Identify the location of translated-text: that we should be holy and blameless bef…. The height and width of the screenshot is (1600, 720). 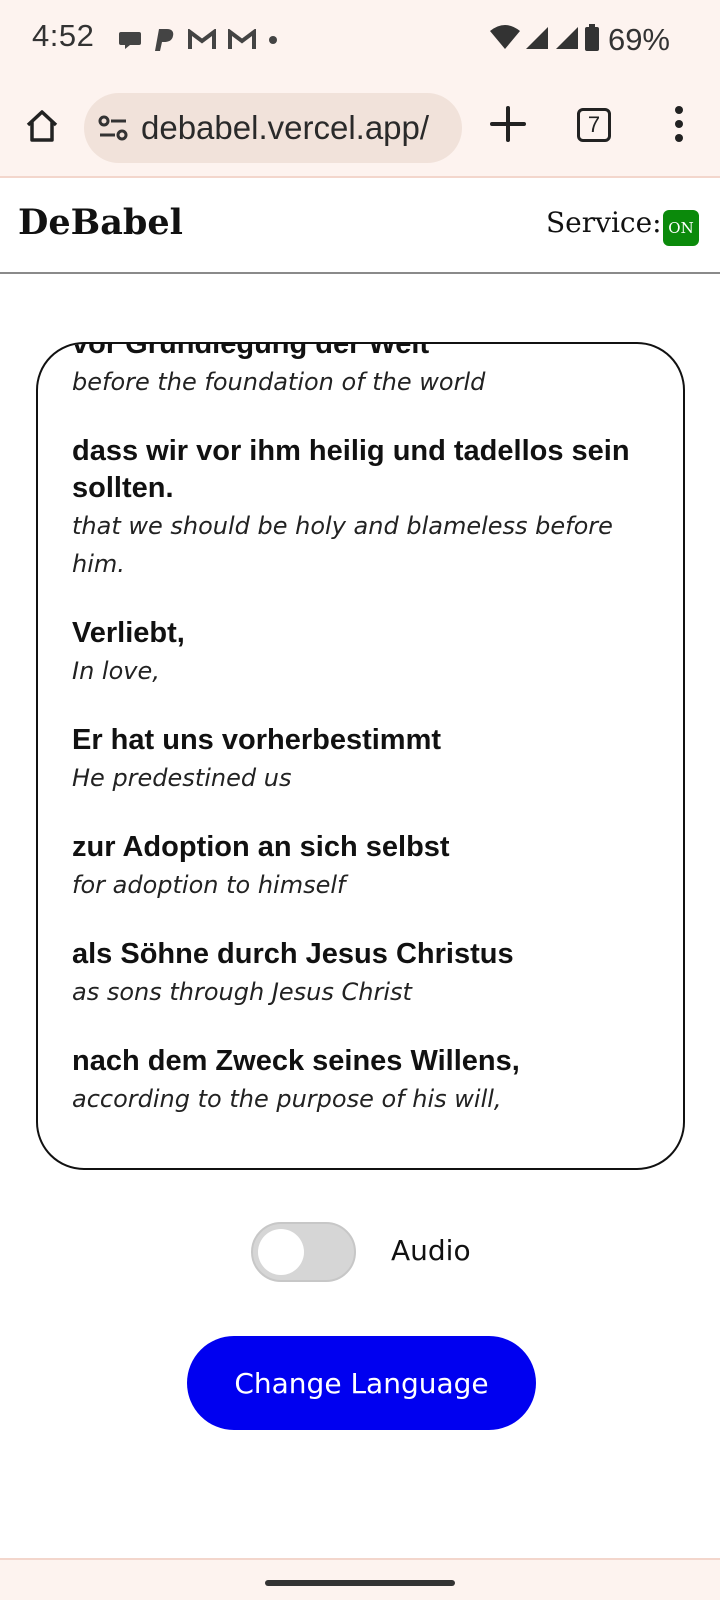
(342, 545).